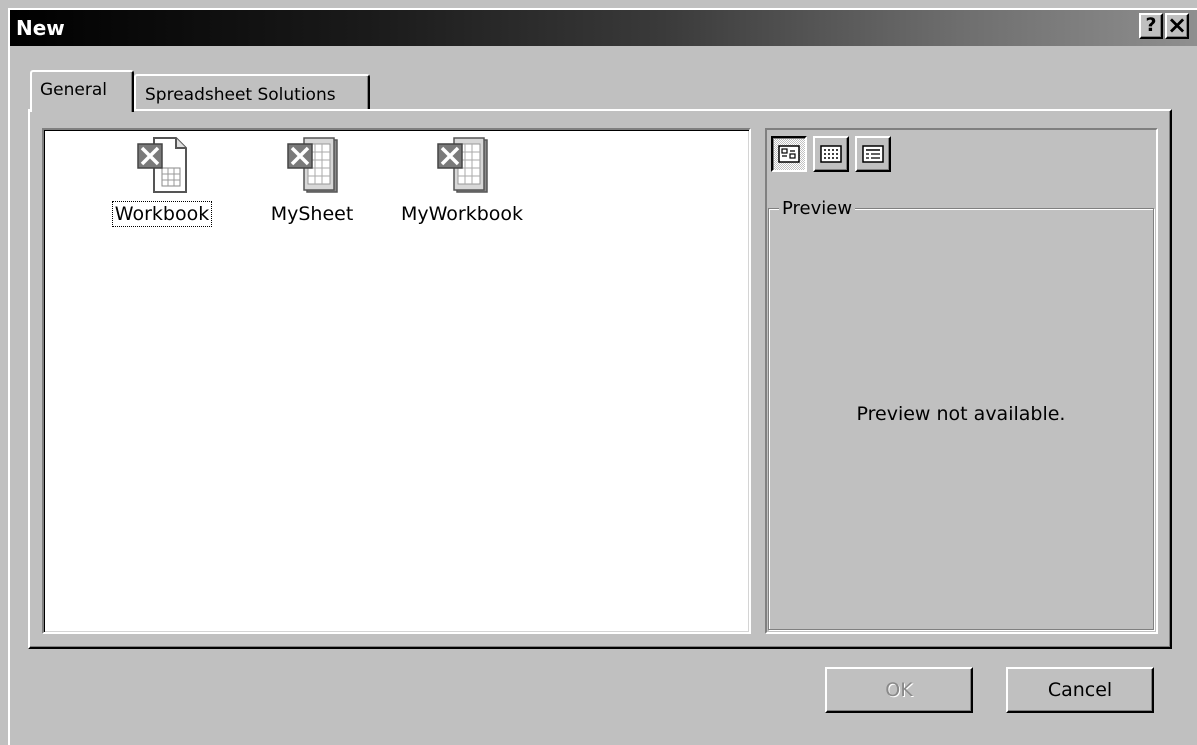 The height and width of the screenshot is (745, 1197). What do you see at coordinates (1151, 26) in the screenshot?
I see `help-button: ?` at bounding box center [1151, 26].